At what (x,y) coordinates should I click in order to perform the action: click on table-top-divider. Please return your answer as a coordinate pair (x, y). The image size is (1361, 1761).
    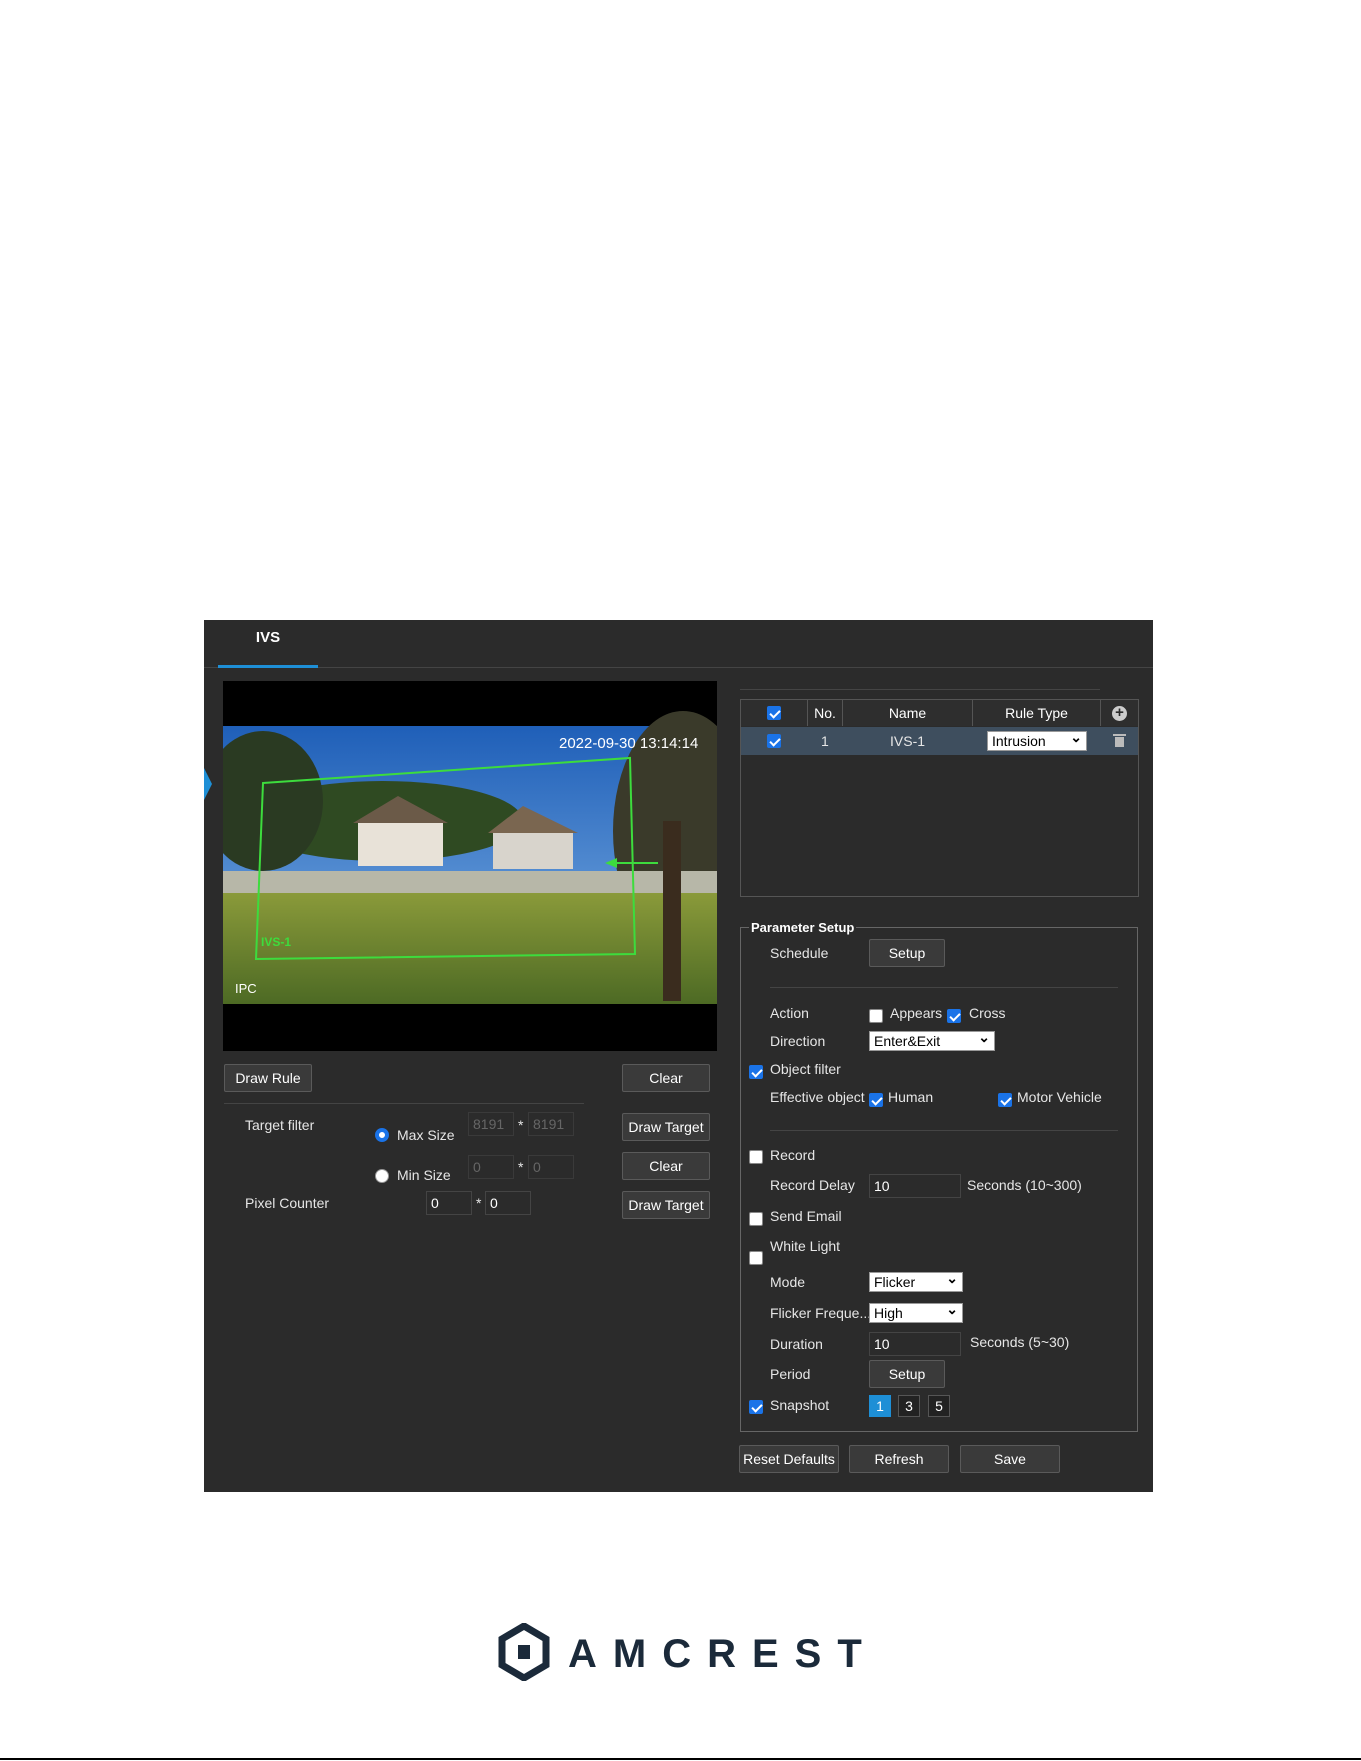
    Looking at the image, I should click on (920, 689).